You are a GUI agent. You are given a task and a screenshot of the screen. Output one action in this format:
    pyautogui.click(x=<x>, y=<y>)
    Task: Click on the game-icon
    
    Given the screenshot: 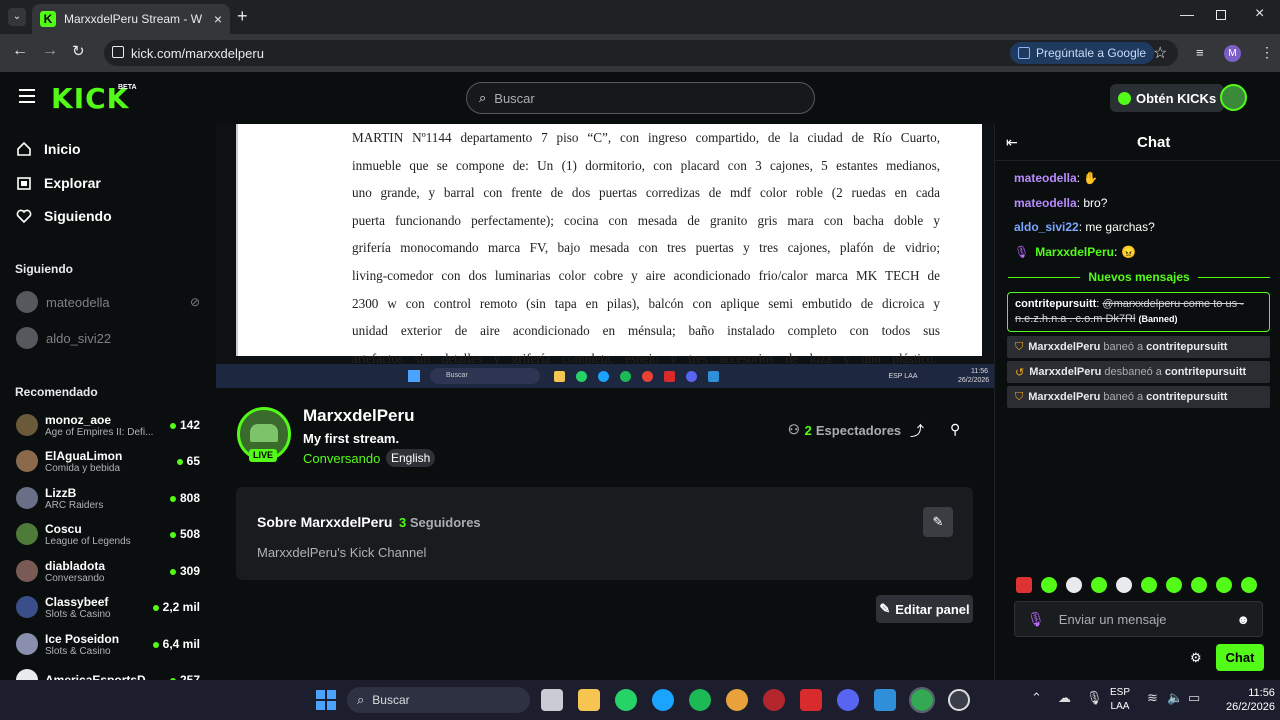 What is the action you would take?
    pyautogui.click(x=774, y=700)
    